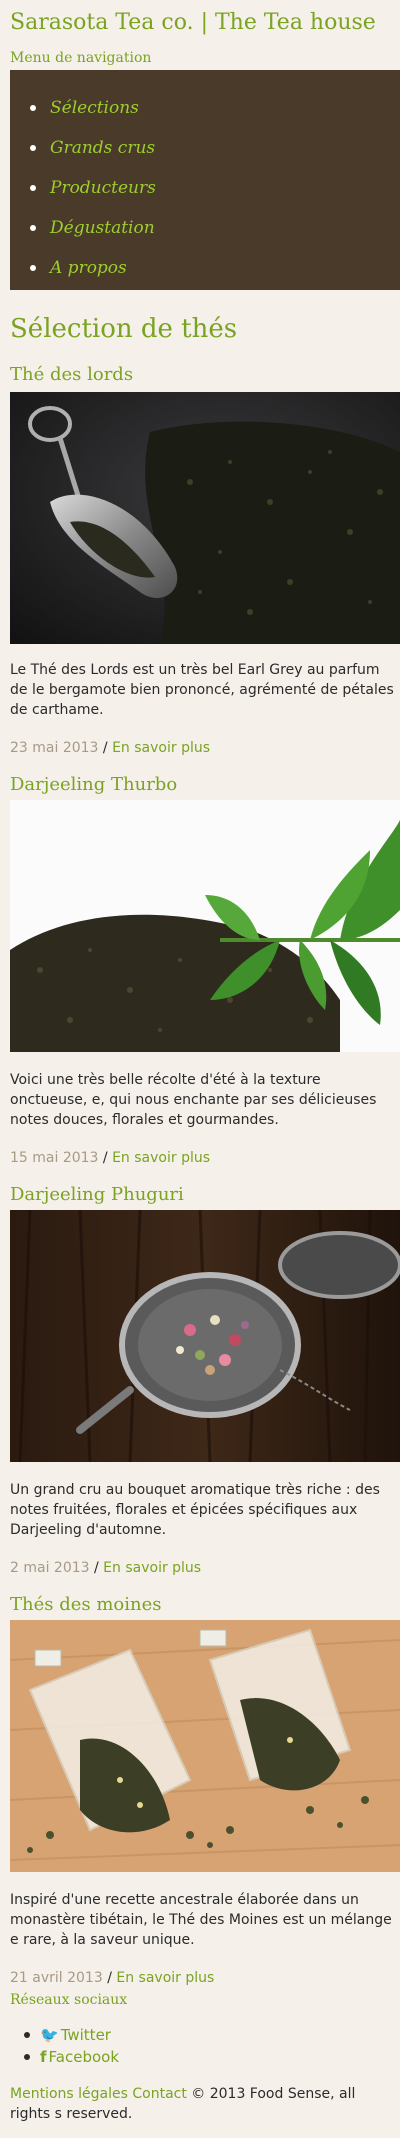 This screenshot has height=2138, width=400. I want to click on nav-heading: Menu de navigation, so click(81, 58).